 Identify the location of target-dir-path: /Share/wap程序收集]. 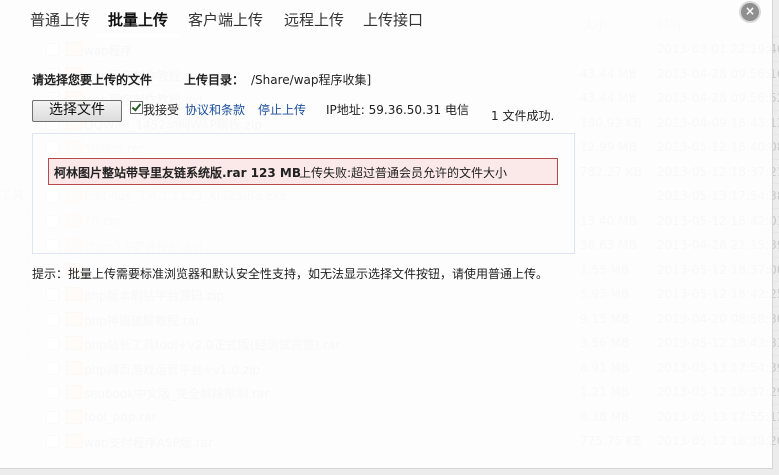
(311, 80).